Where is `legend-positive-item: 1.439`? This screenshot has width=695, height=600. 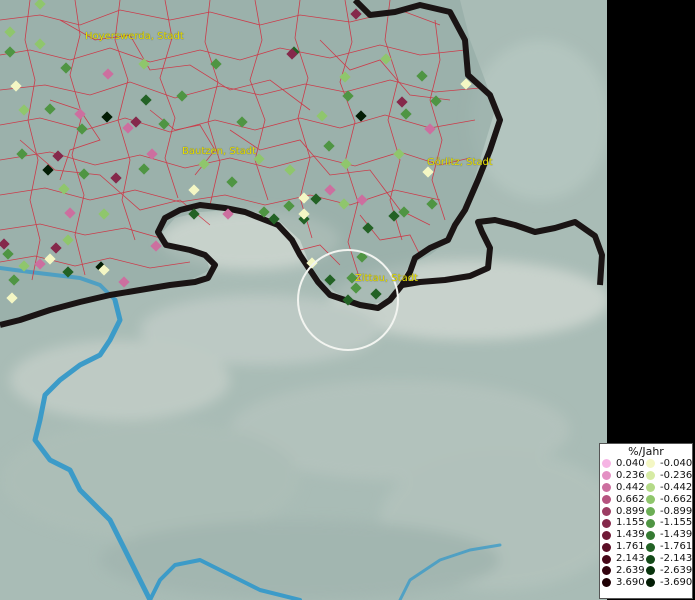 legend-positive-item: 1.439 is located at coordinates (624, 535).